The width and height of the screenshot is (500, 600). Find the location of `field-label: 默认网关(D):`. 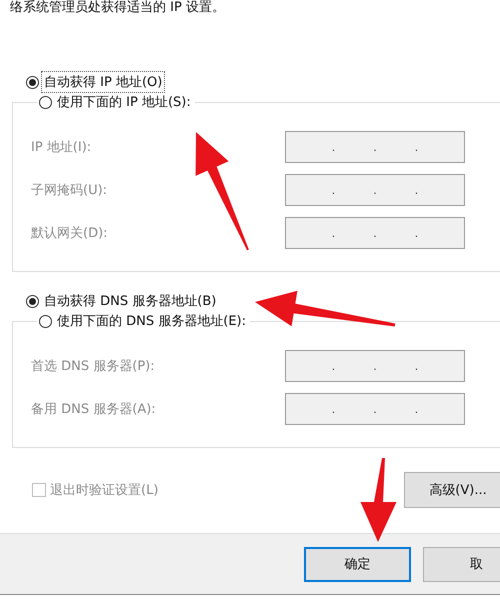

field-label: 默认网关(D): is located at coordinates (69, 233).